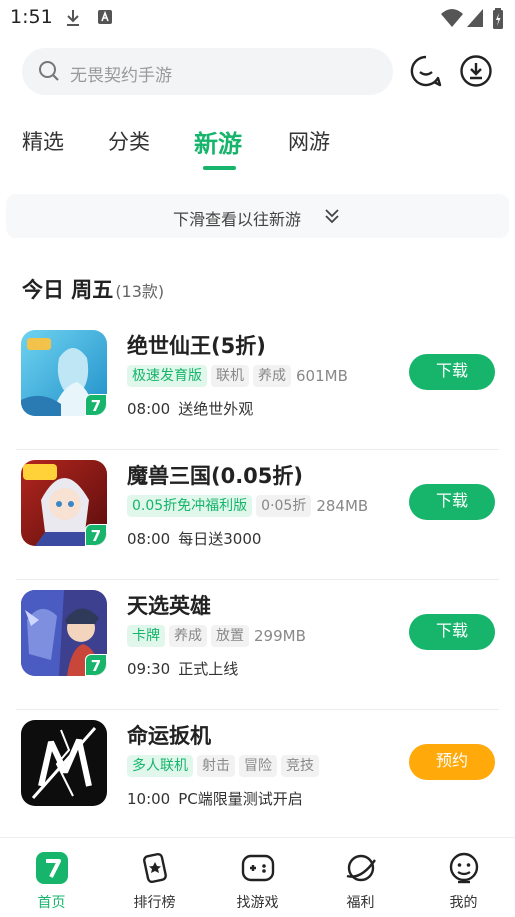 Image resolution: width=515 pixels, height=917 pixels. I want to click on game-release: 08:00 送绝世外观, so click(190, 408).